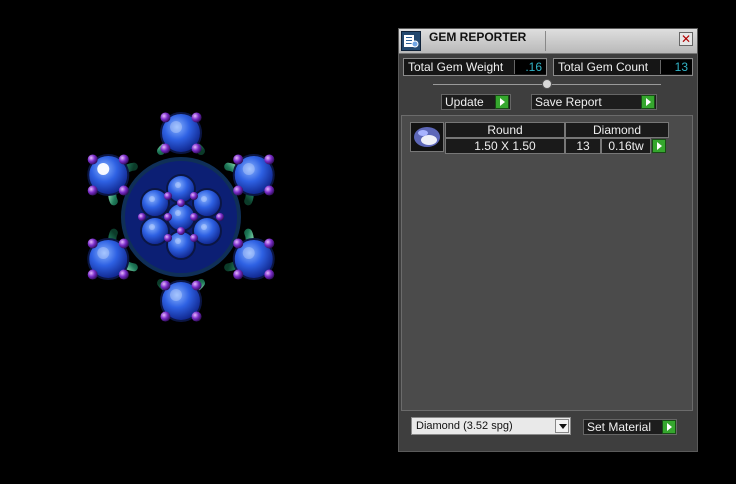  I want to click on update-button-label: Update, so click(464, 102).